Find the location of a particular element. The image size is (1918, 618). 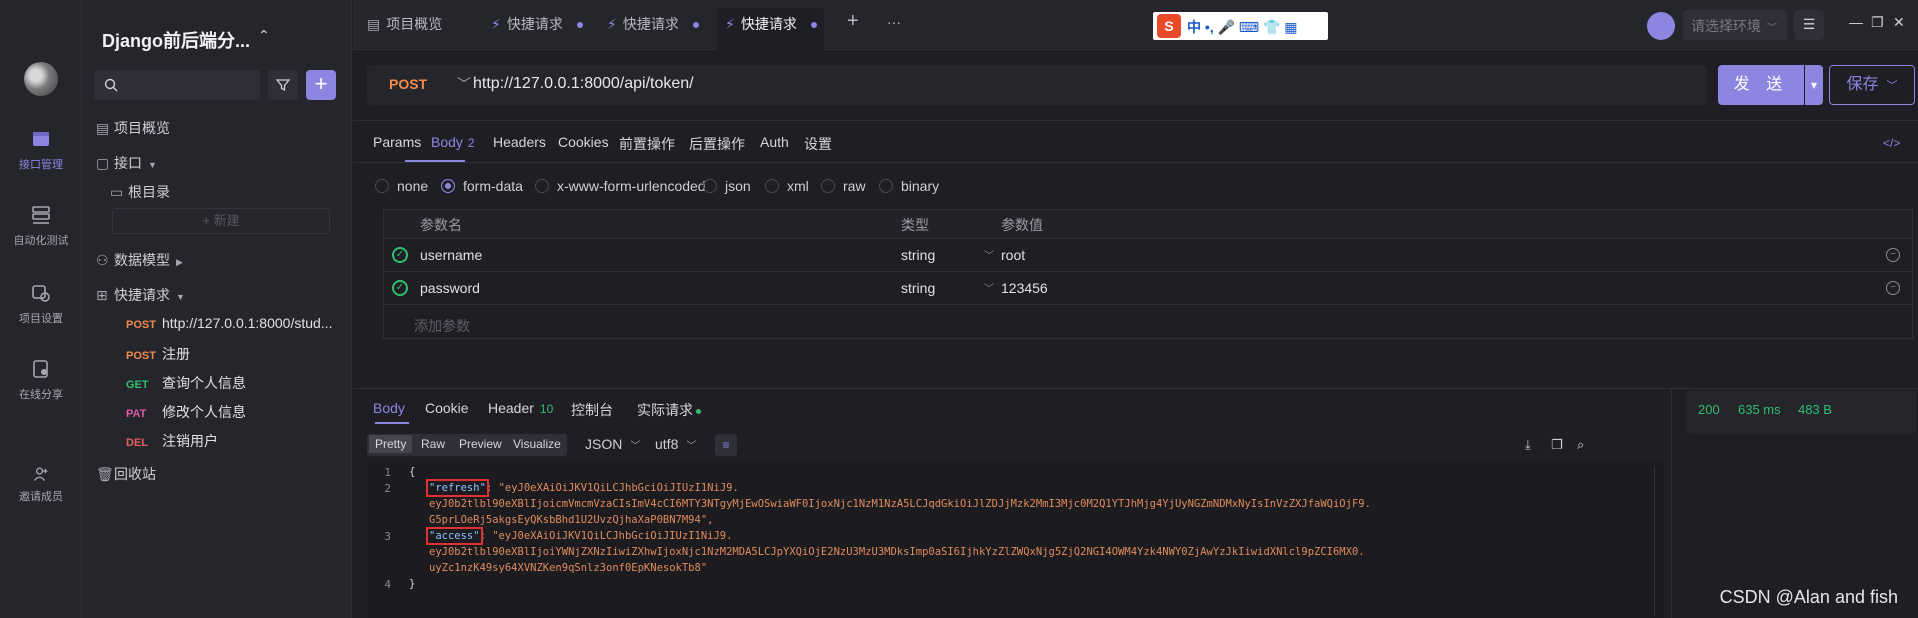

tree-quick-requests: ⊞ 快捷请求 ▼ is located at coordinates (140, 295).